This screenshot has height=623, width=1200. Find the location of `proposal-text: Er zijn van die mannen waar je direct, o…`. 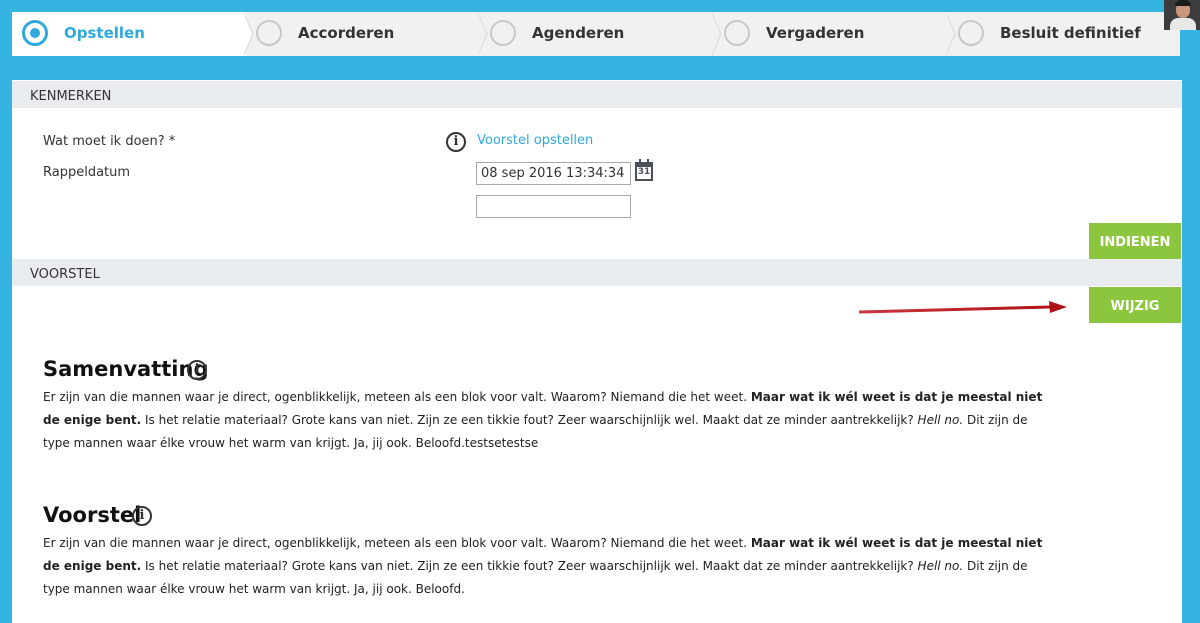

proposal-text: Er zijn van die mannen waar je direct, o… is located at coordinates (543, 566).